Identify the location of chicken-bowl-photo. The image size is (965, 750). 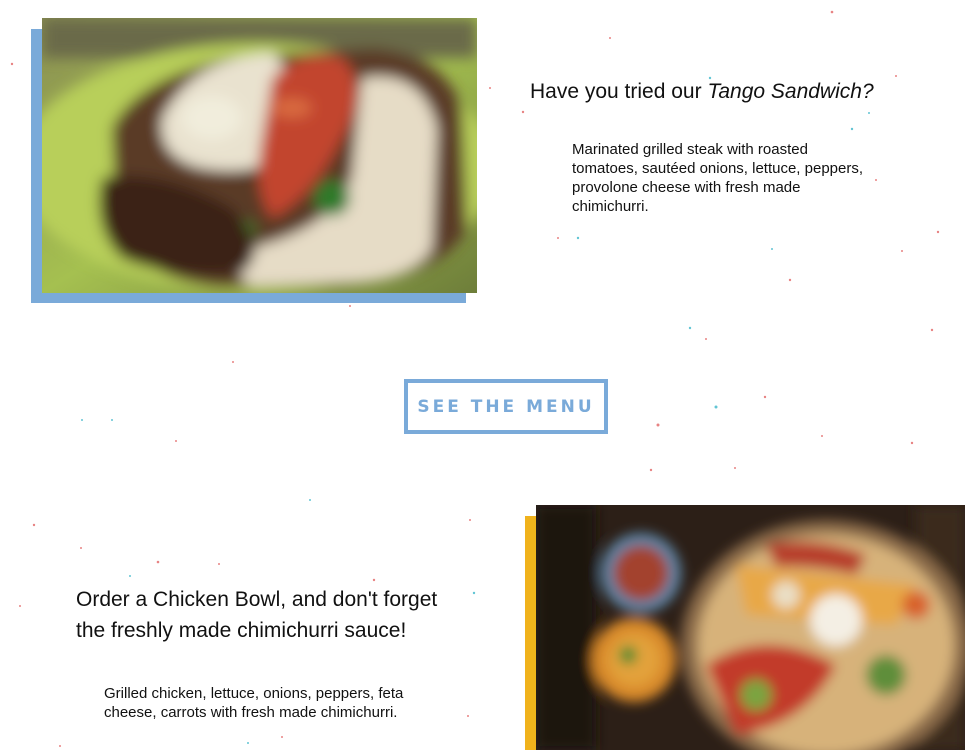
(750, 627).